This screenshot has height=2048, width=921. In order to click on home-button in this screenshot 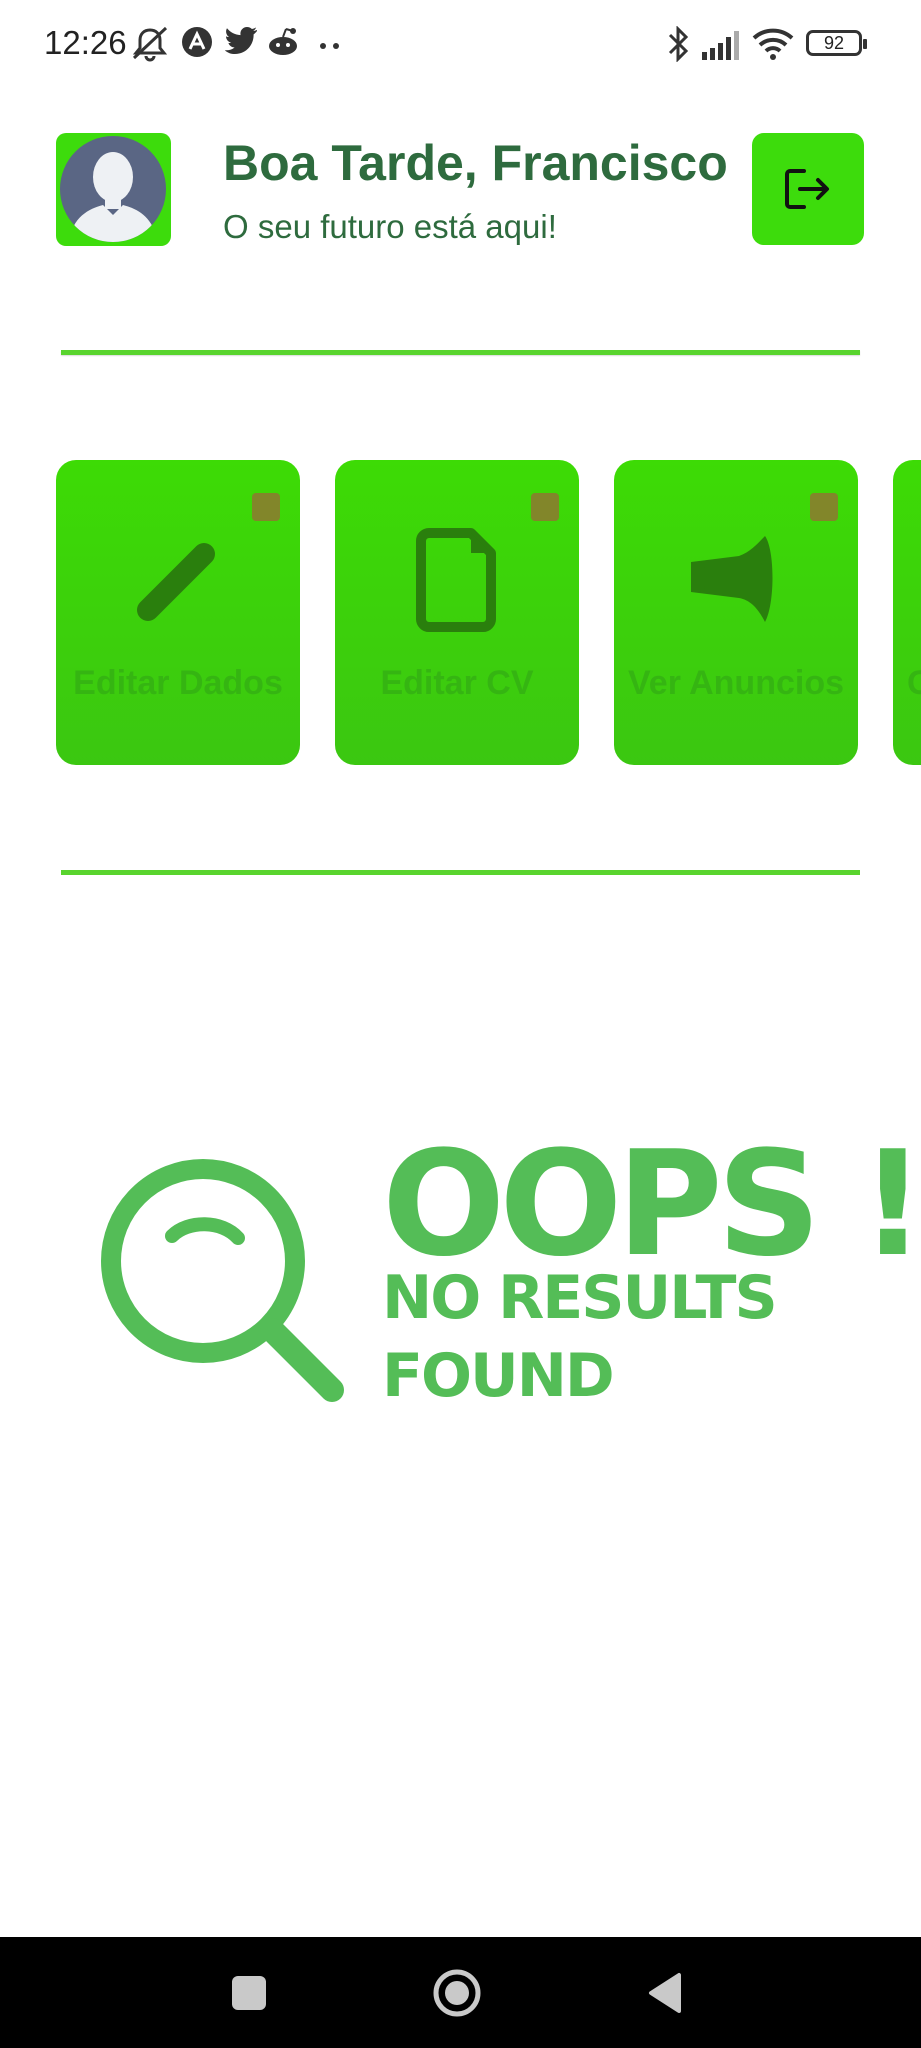, I will do `click(457, 1992)`.